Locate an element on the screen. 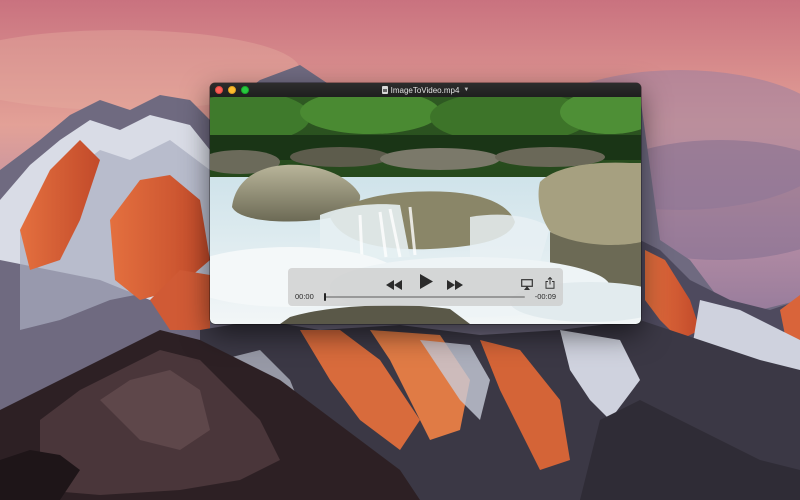 The height and width of the screenshot is (500, 800). airplay-icon is located at coordinates (527, 284).